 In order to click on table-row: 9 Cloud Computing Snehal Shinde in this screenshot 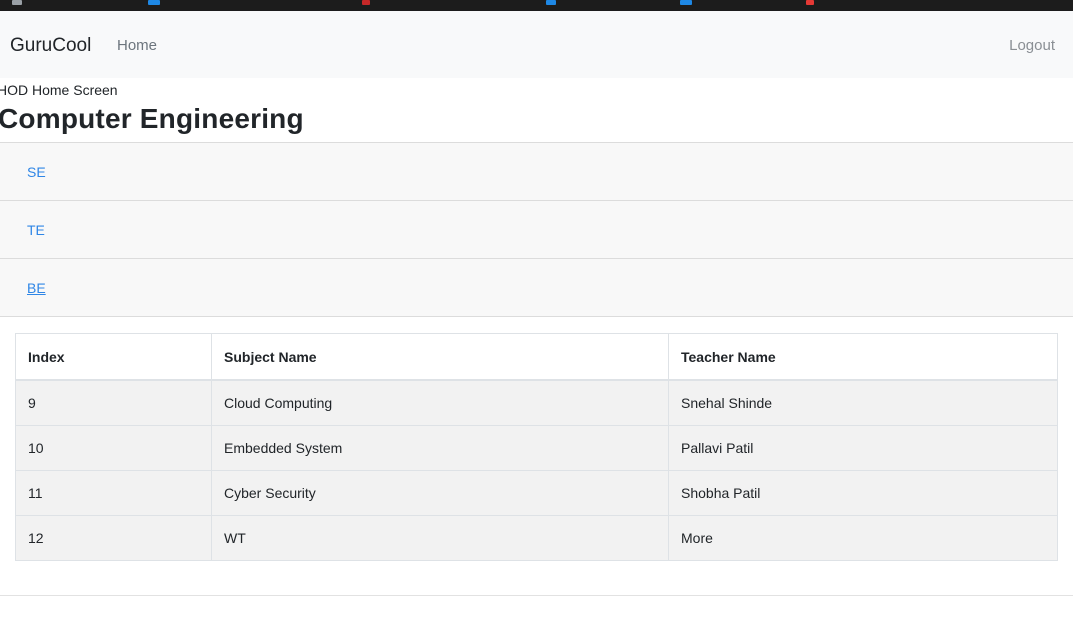, I will do `click(536, 402)`.